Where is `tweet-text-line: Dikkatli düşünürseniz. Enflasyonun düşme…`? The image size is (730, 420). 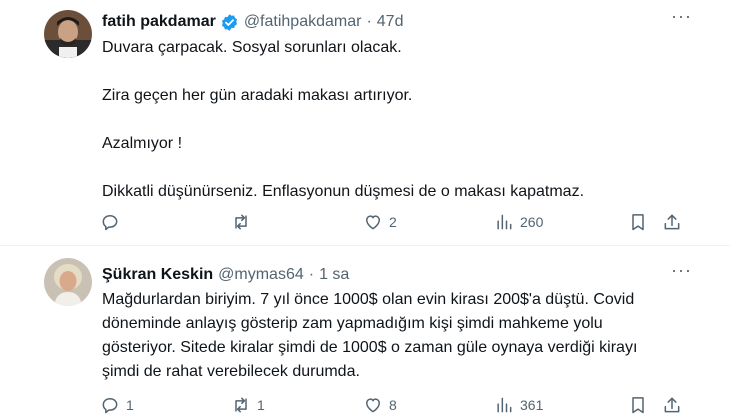 tweet-text-line: Dikkatli düşünürseniz. Enflasyonun düşme… is located at coordinates (343, 191).